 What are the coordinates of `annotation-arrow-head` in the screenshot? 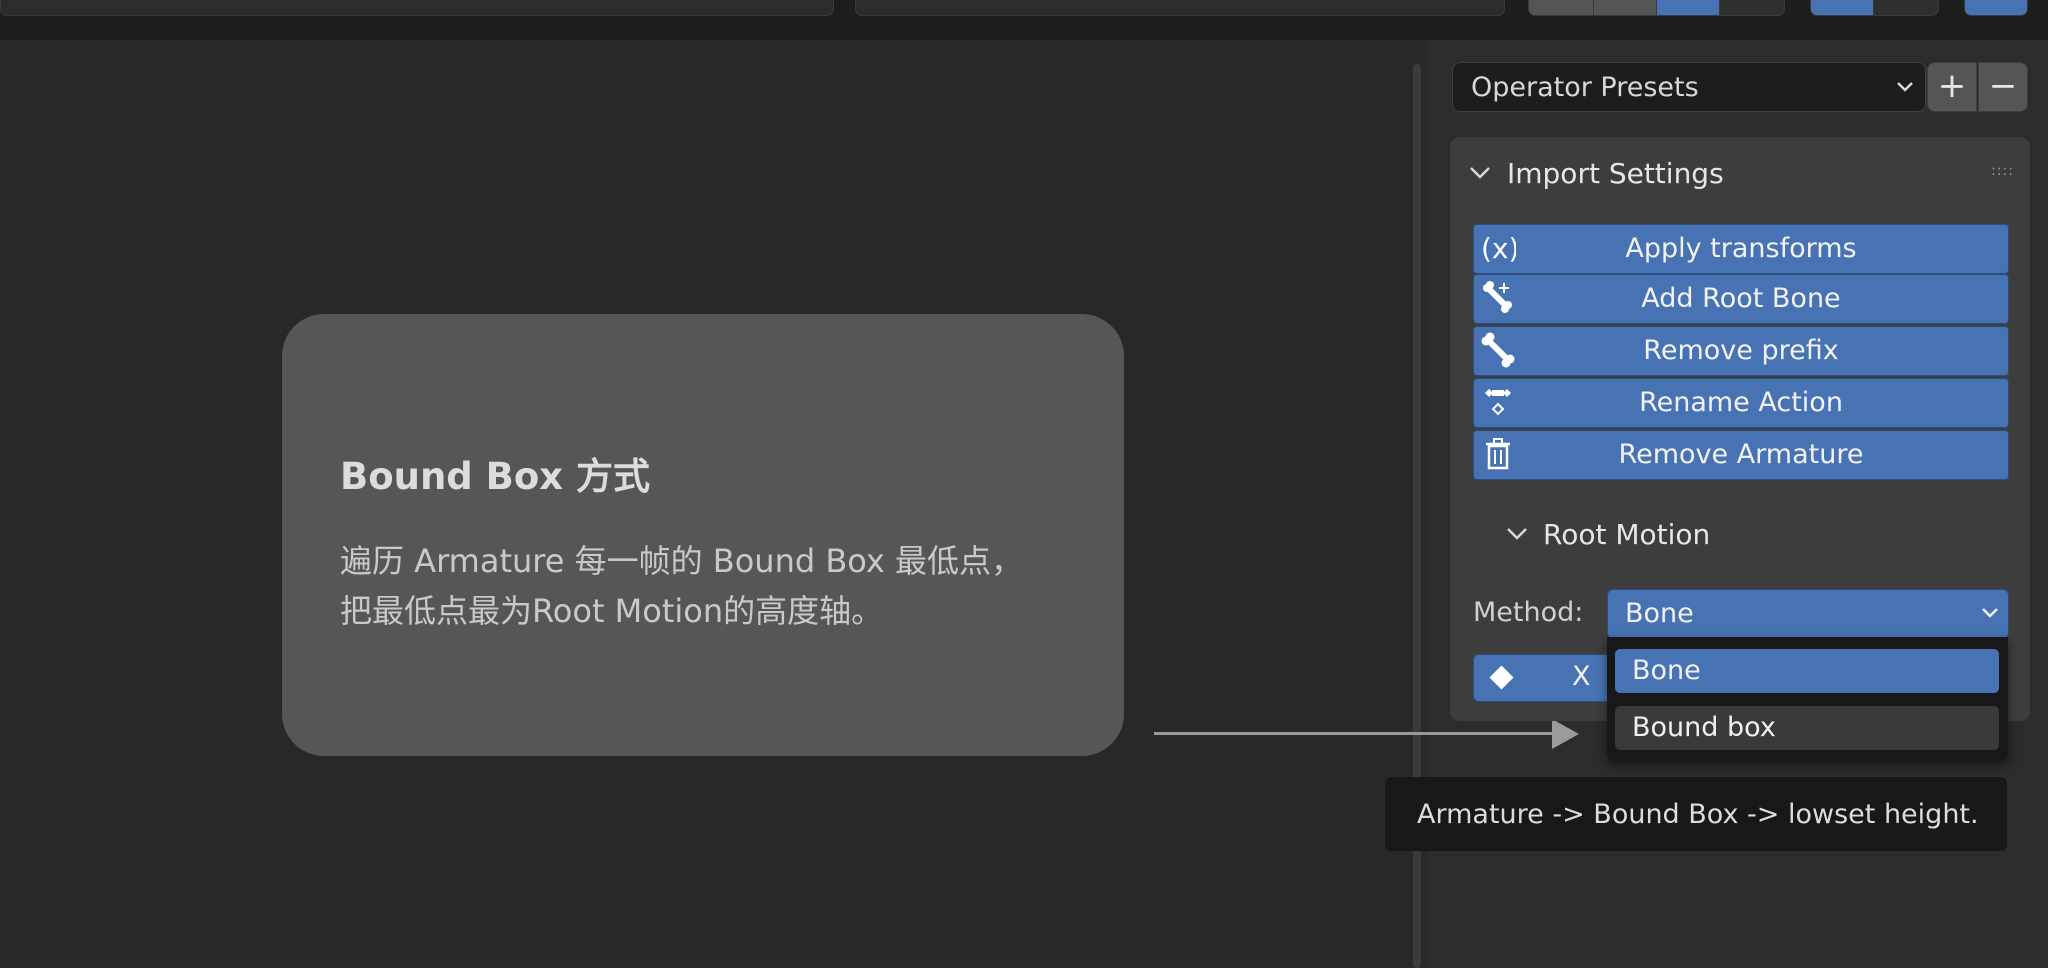 It's located at (1565, 734).